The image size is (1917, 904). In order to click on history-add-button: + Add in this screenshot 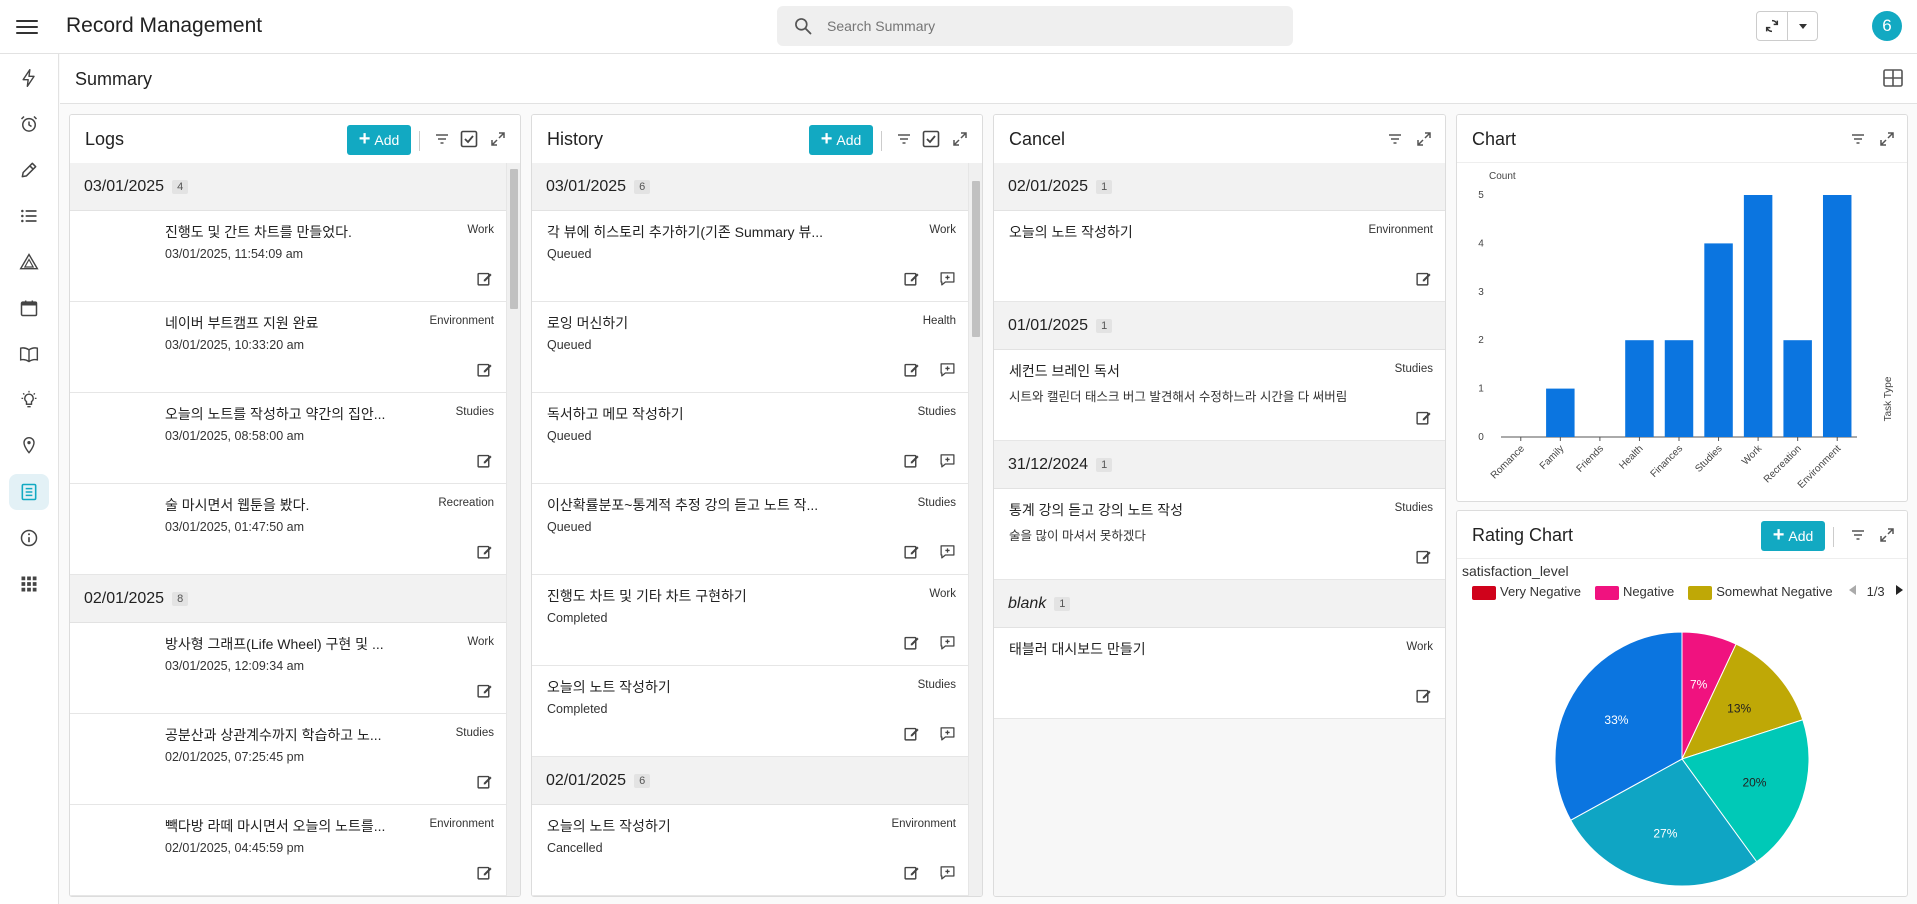, I will do `click(841, 140)`.